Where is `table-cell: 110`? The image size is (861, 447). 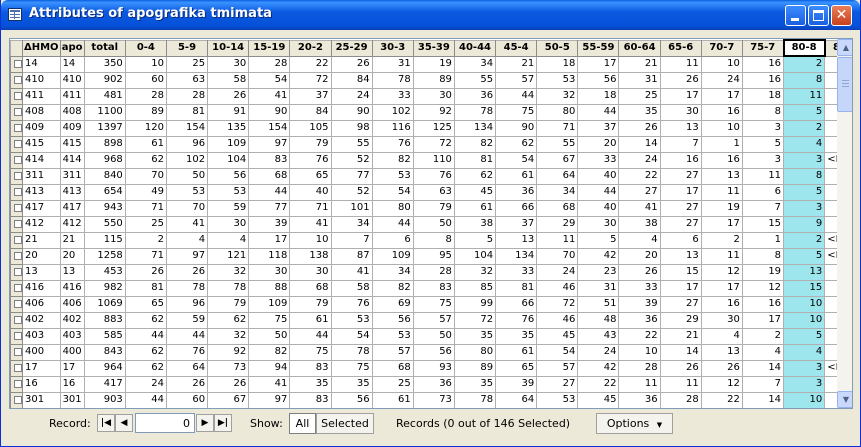
table-cell: 110 is located at coordinates (433, 160).